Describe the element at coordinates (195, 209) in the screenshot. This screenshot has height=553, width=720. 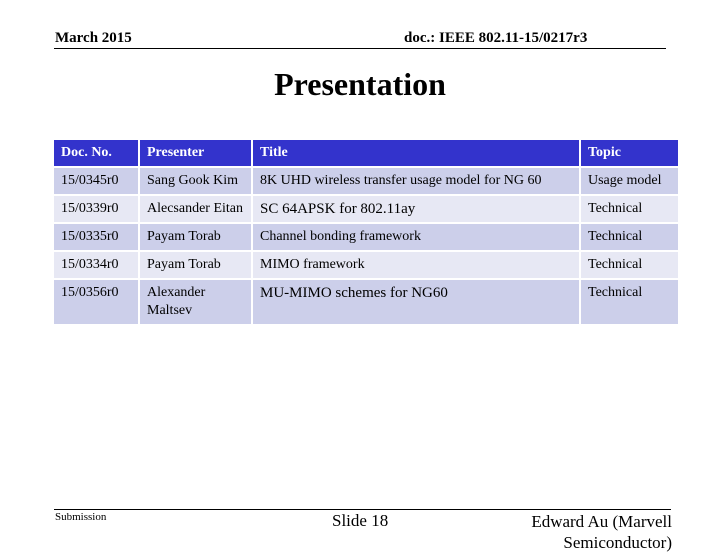
I see `cell-presenter: Alecsander Eitan` at that location.